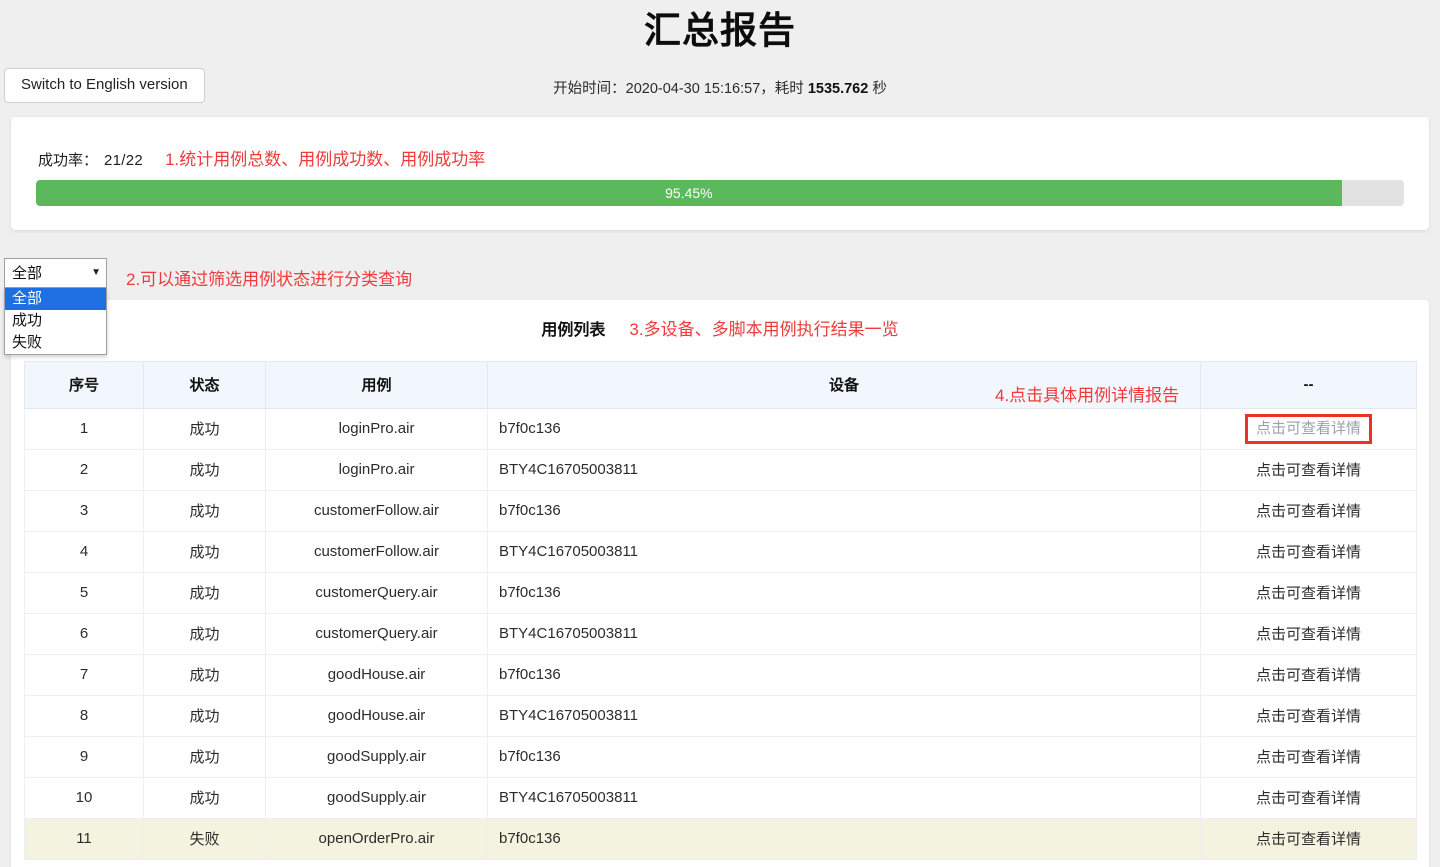  What do you see at coordinates (27, 274) in the screenshot?
I see `status-filter-value: 全部` at bounding box center [27, 274].